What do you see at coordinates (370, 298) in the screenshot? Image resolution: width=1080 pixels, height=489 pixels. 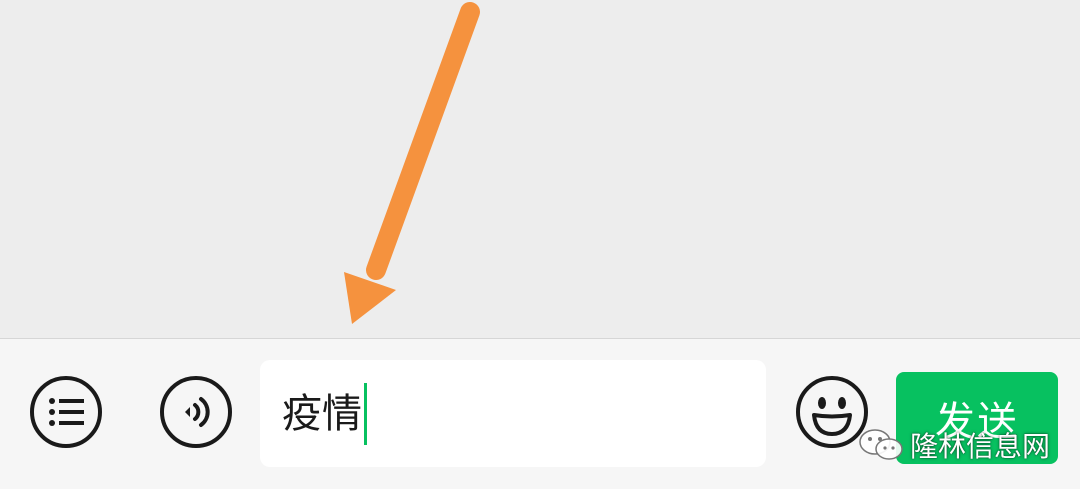 I see `arrow-head` at bounding box center [370, 298].